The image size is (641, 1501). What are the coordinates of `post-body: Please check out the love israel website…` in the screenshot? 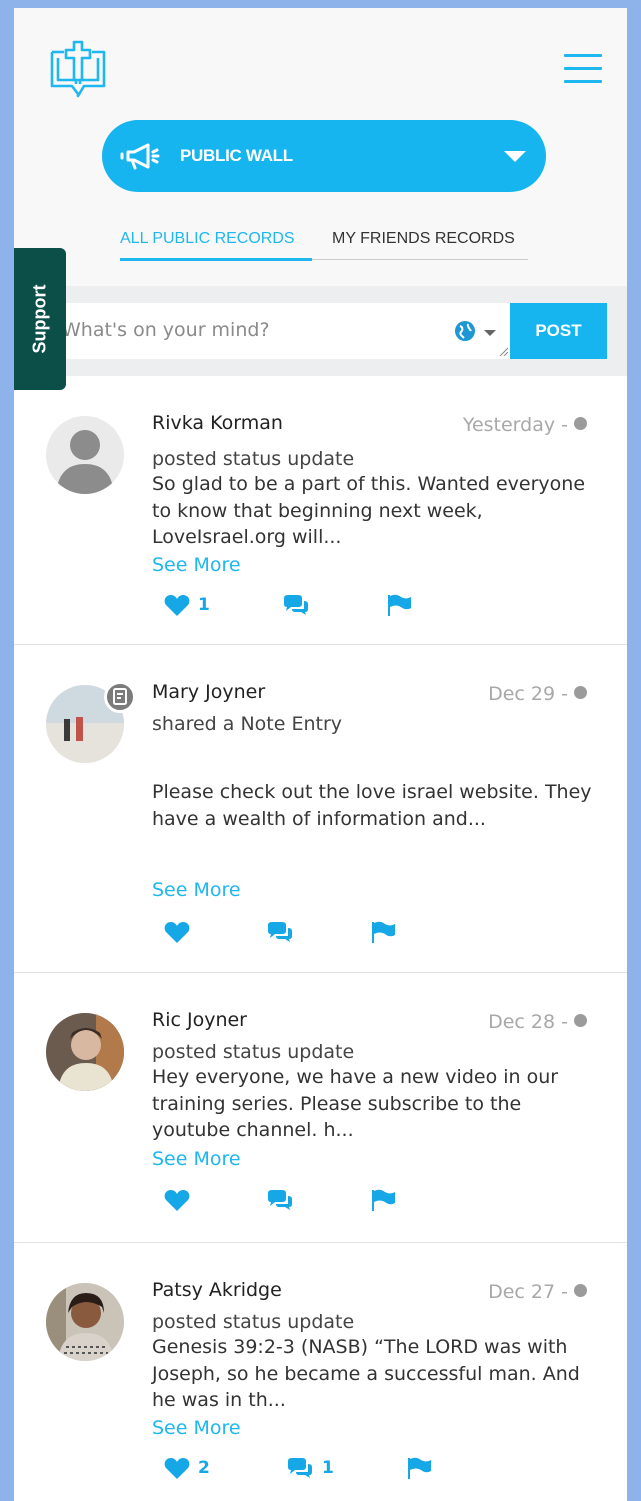 It's located at (372, 805).